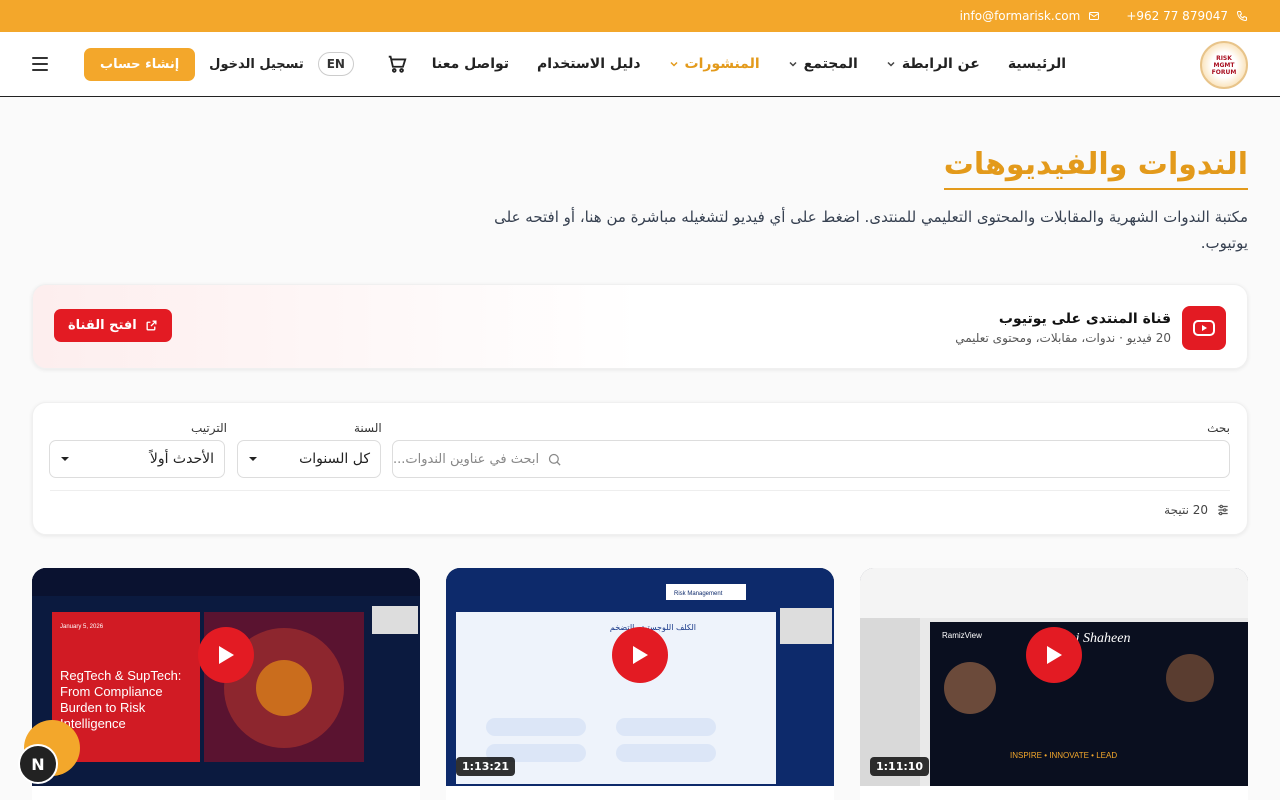 This screenshot has width=1280, height=800. What do you see at coordinates (209, 428) in the screenshot?
I see `sort-label: الترتيب` at bounding box center [209, 428].